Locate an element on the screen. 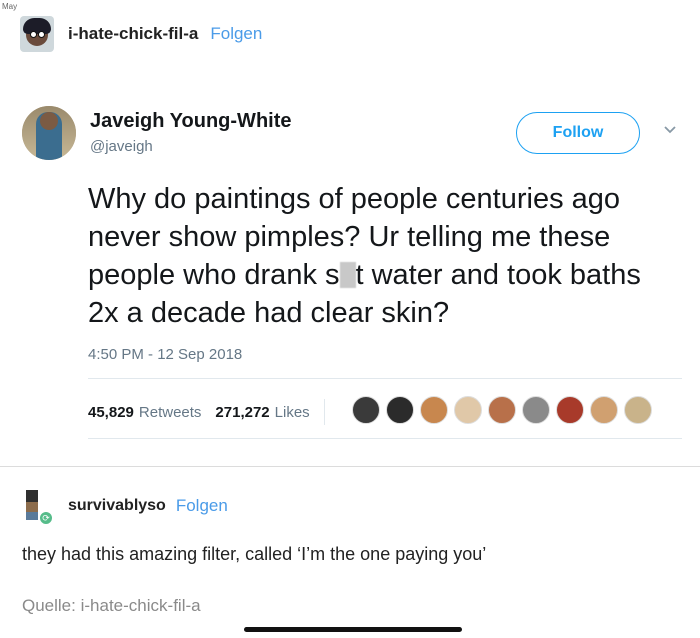 The height and width of the screenshot is (638, 700). post-header: i-hate-chick-fil-a Folgen is located at coordinates (141, 34).